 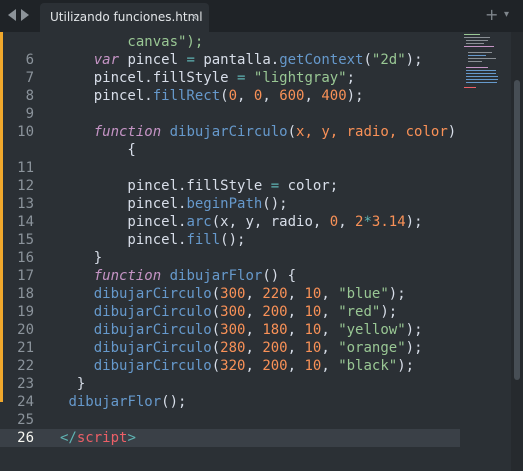 What do you see at coordinates (229, 312) in the screenshot?
I see `code-line: dibujarCirculo(300, 200, 10, "red");` at bounding box center [229, 312].